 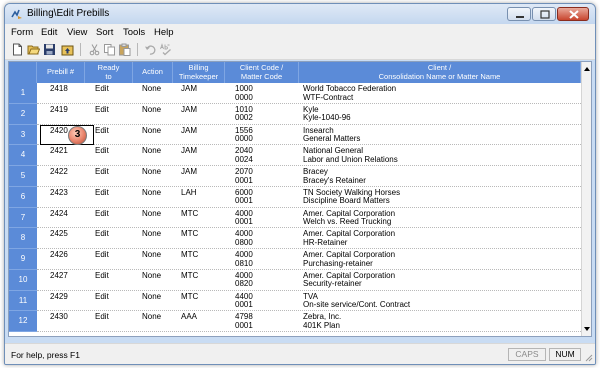 I want to click on resize-grip-icon, so click(x=588, y=357).